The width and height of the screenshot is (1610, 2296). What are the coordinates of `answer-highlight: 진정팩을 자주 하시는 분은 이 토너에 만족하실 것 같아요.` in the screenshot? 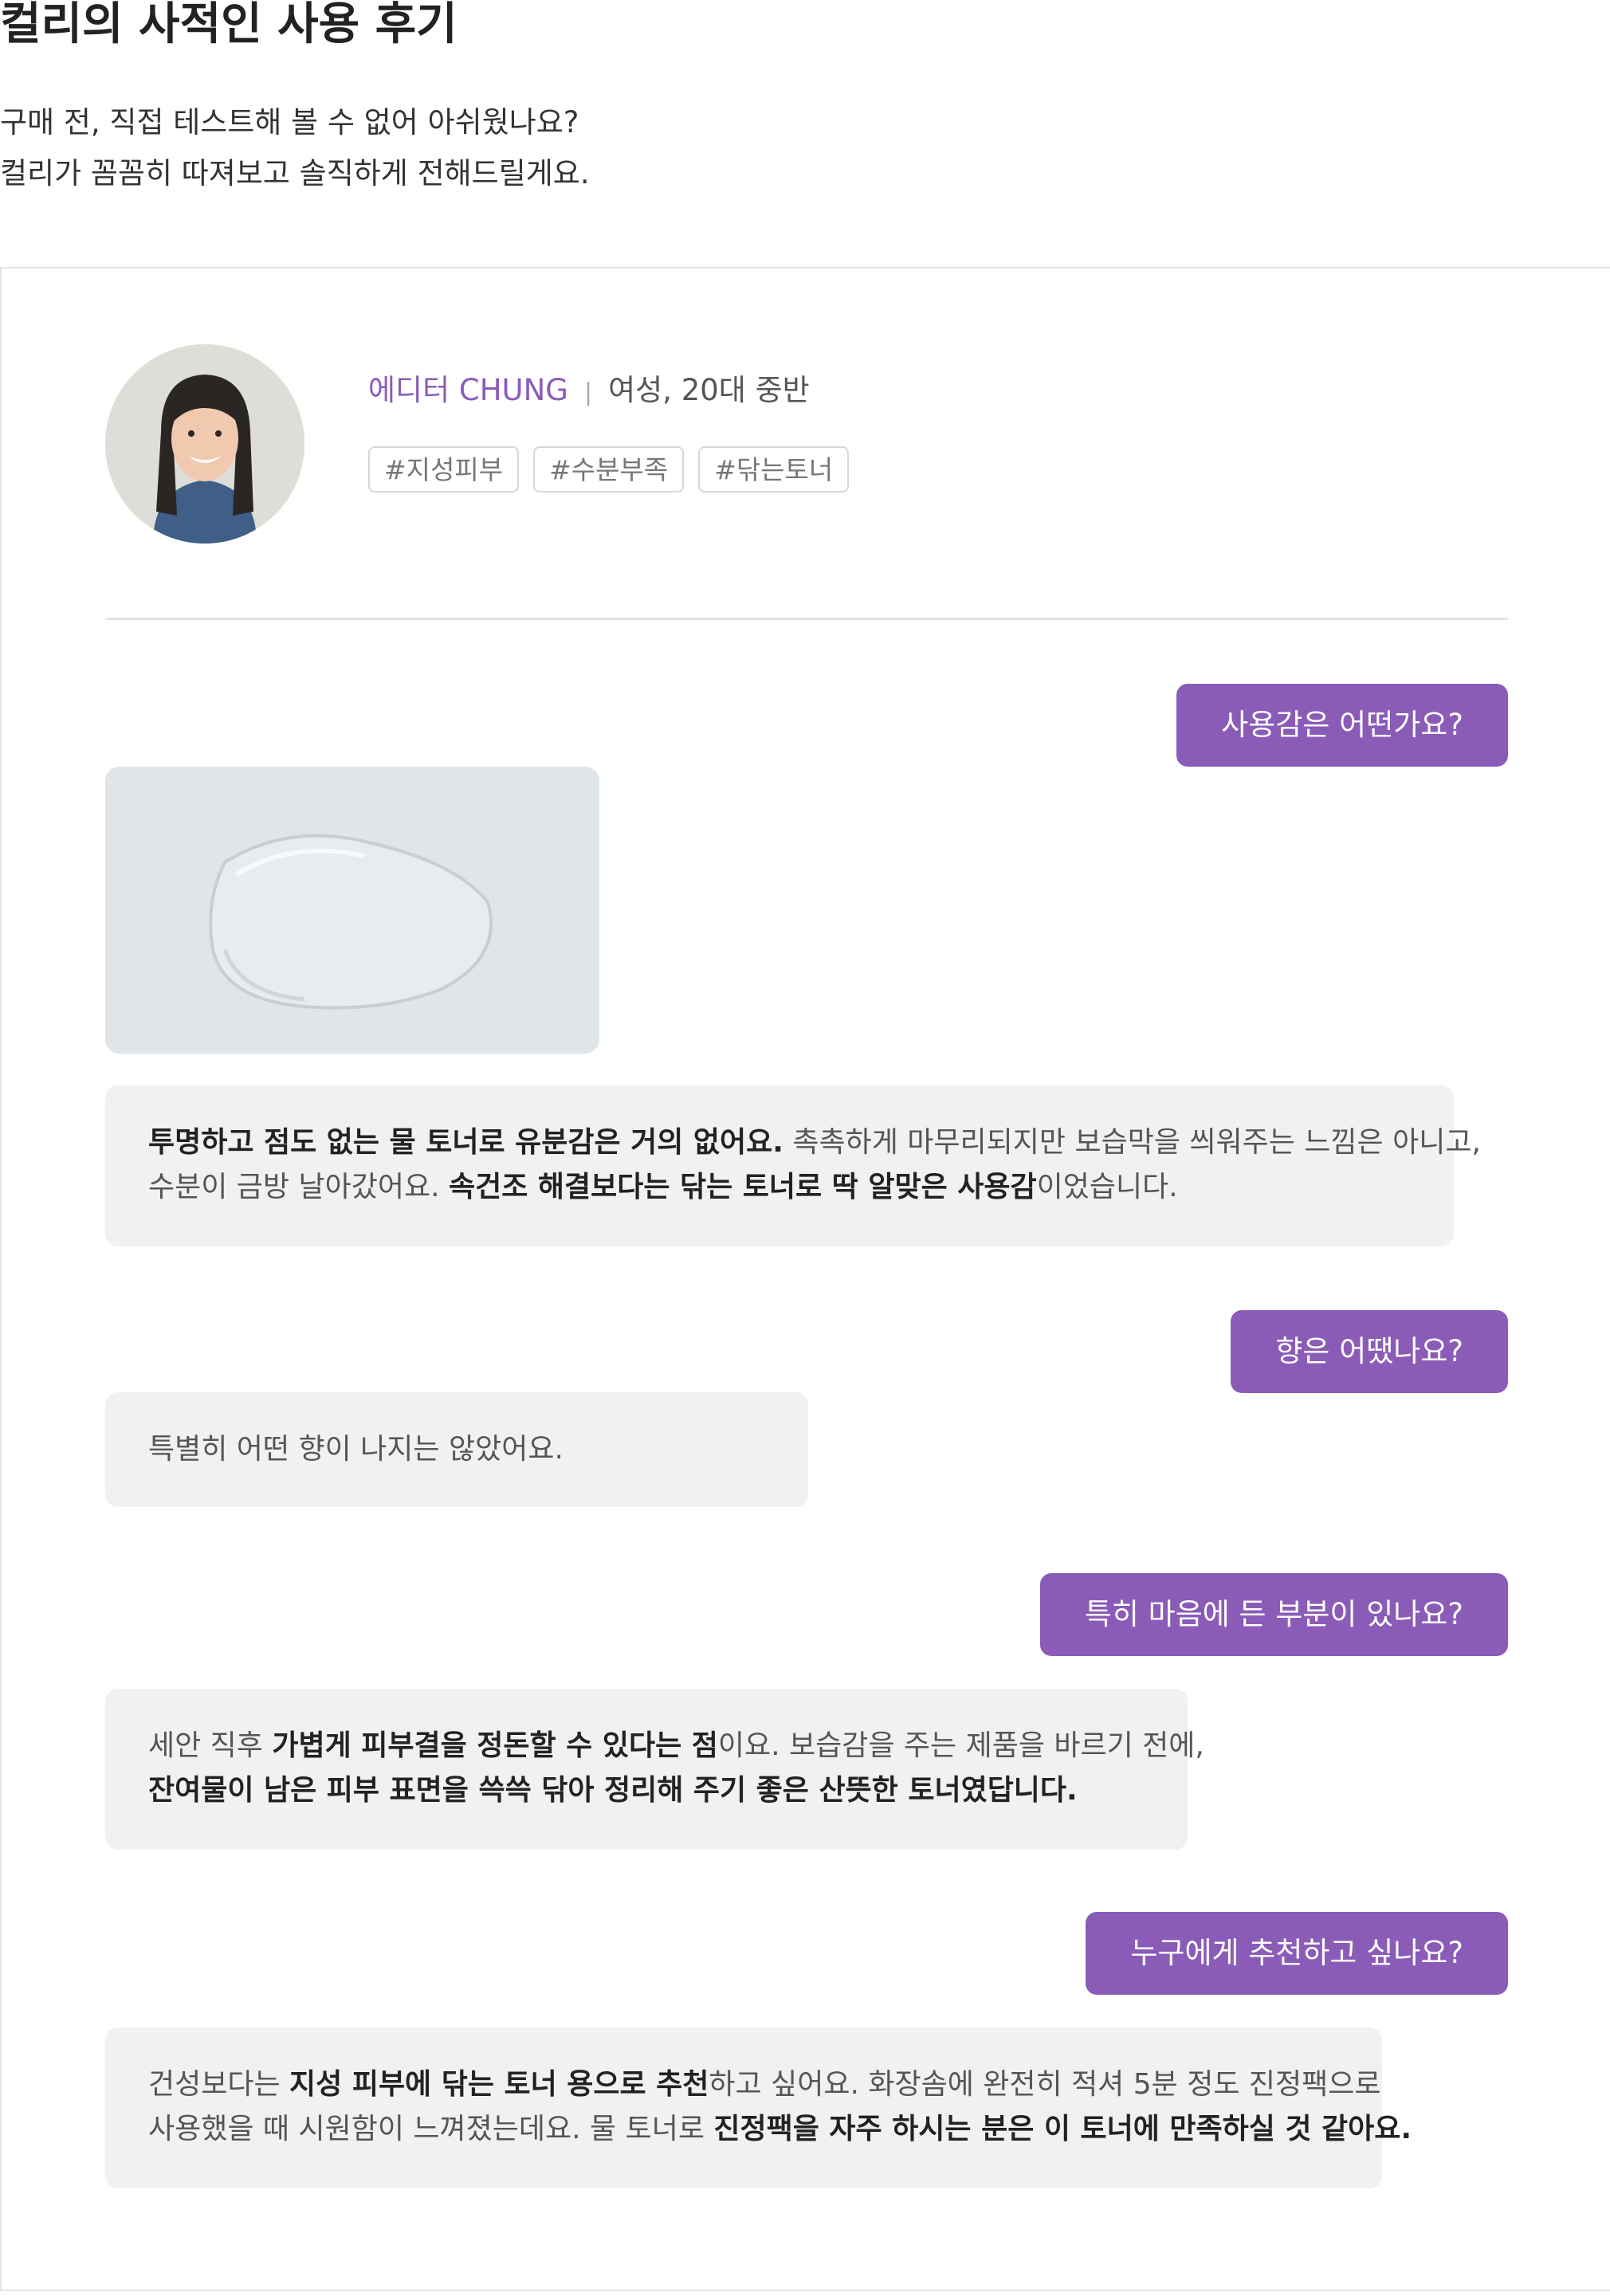 It's located at (1062, 2129).